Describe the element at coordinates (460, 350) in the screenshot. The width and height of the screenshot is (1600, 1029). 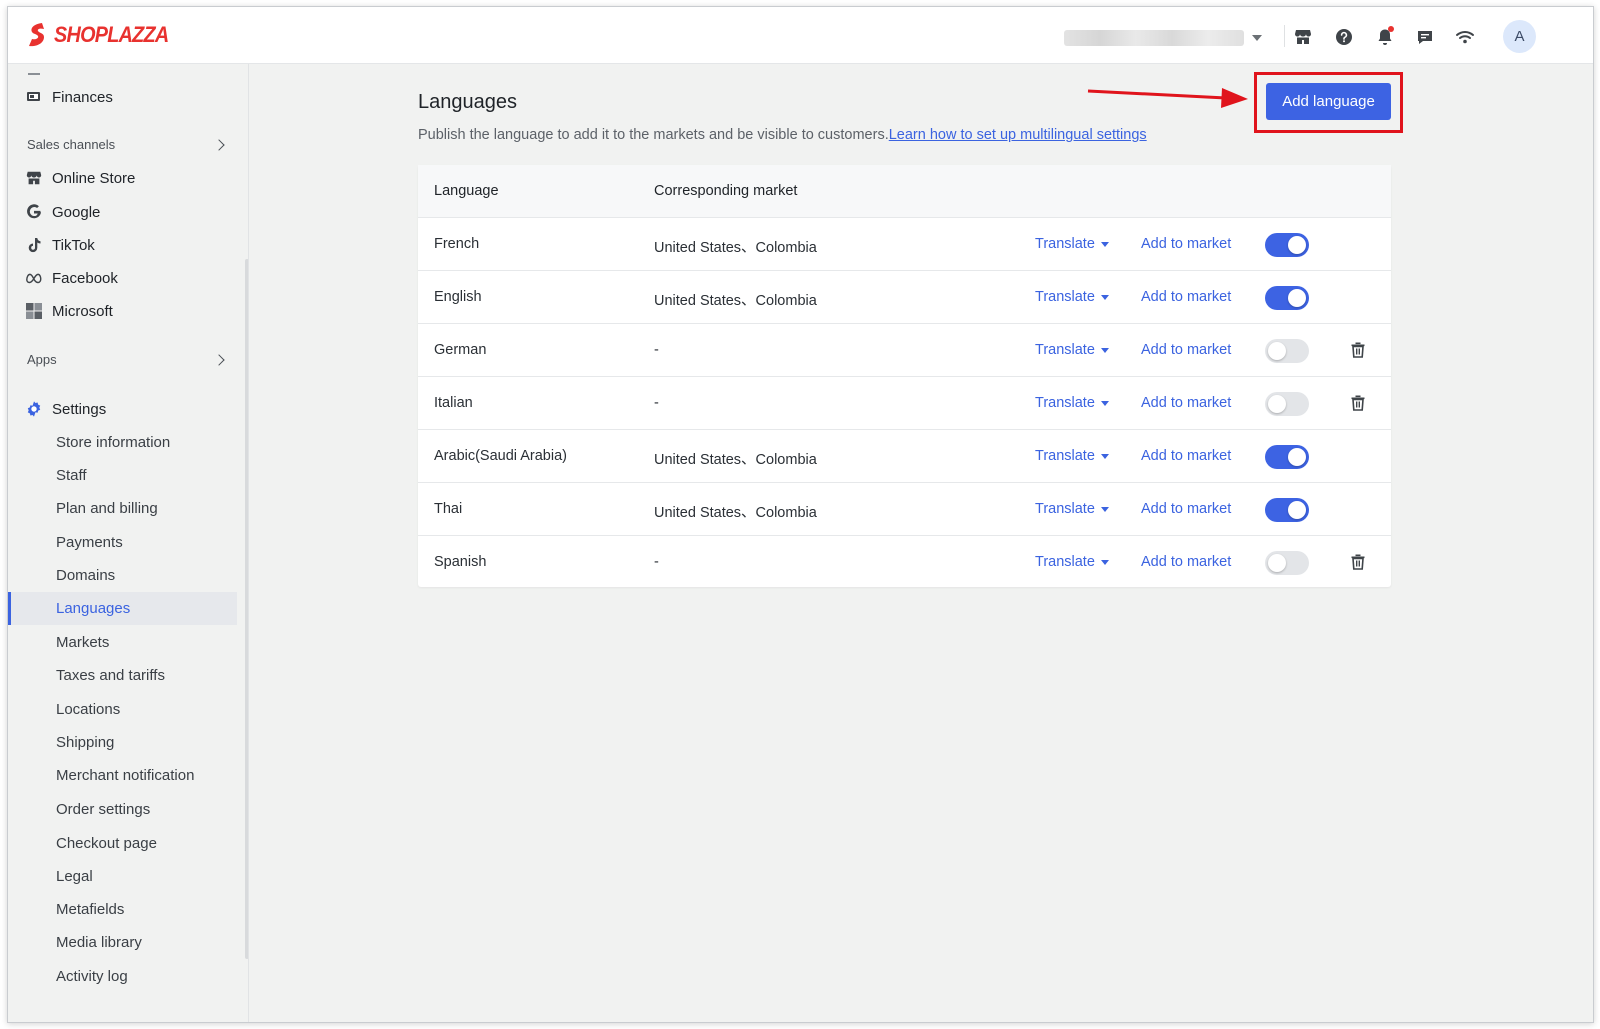
I see `language-cell: German` at that location.